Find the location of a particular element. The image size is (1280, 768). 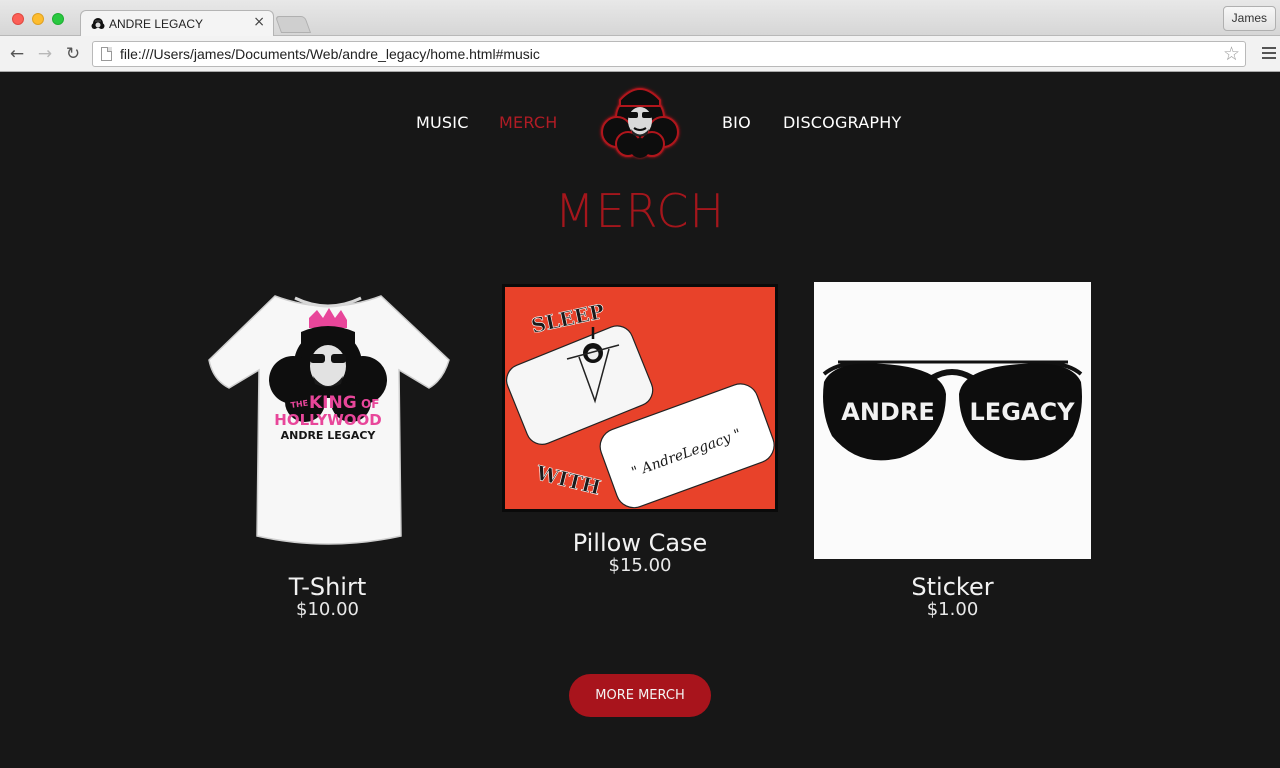

nav-item-merch: MERCH is located at coordinates (528, 122).